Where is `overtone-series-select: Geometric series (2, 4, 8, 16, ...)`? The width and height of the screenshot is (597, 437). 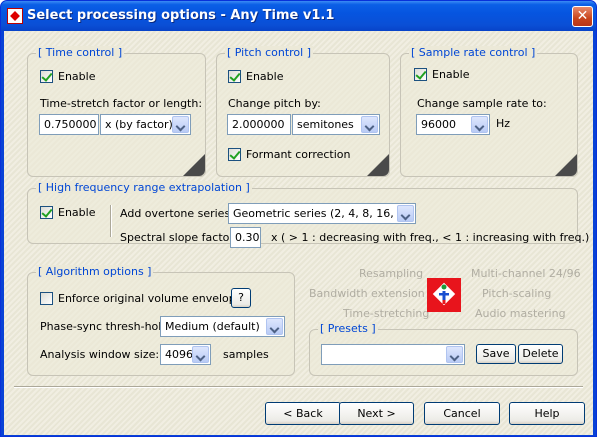
overtone-series-select: Geometric series (2, 4, 8, 16, ...) is located at coordinates (322, 213).